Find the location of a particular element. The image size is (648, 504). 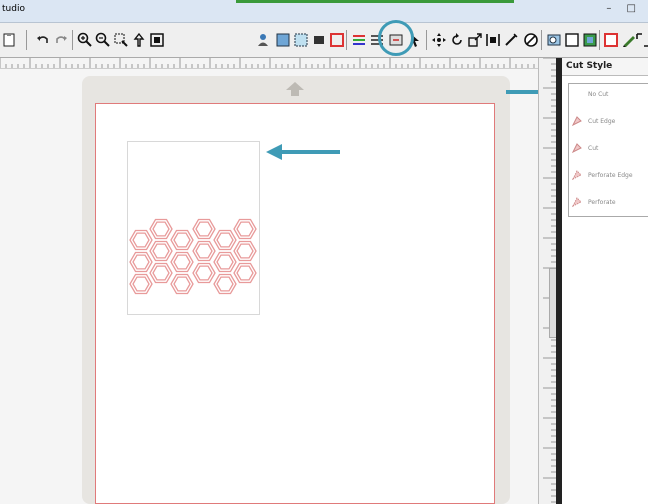

fit-page-icon is located at coordinates (157, 40).